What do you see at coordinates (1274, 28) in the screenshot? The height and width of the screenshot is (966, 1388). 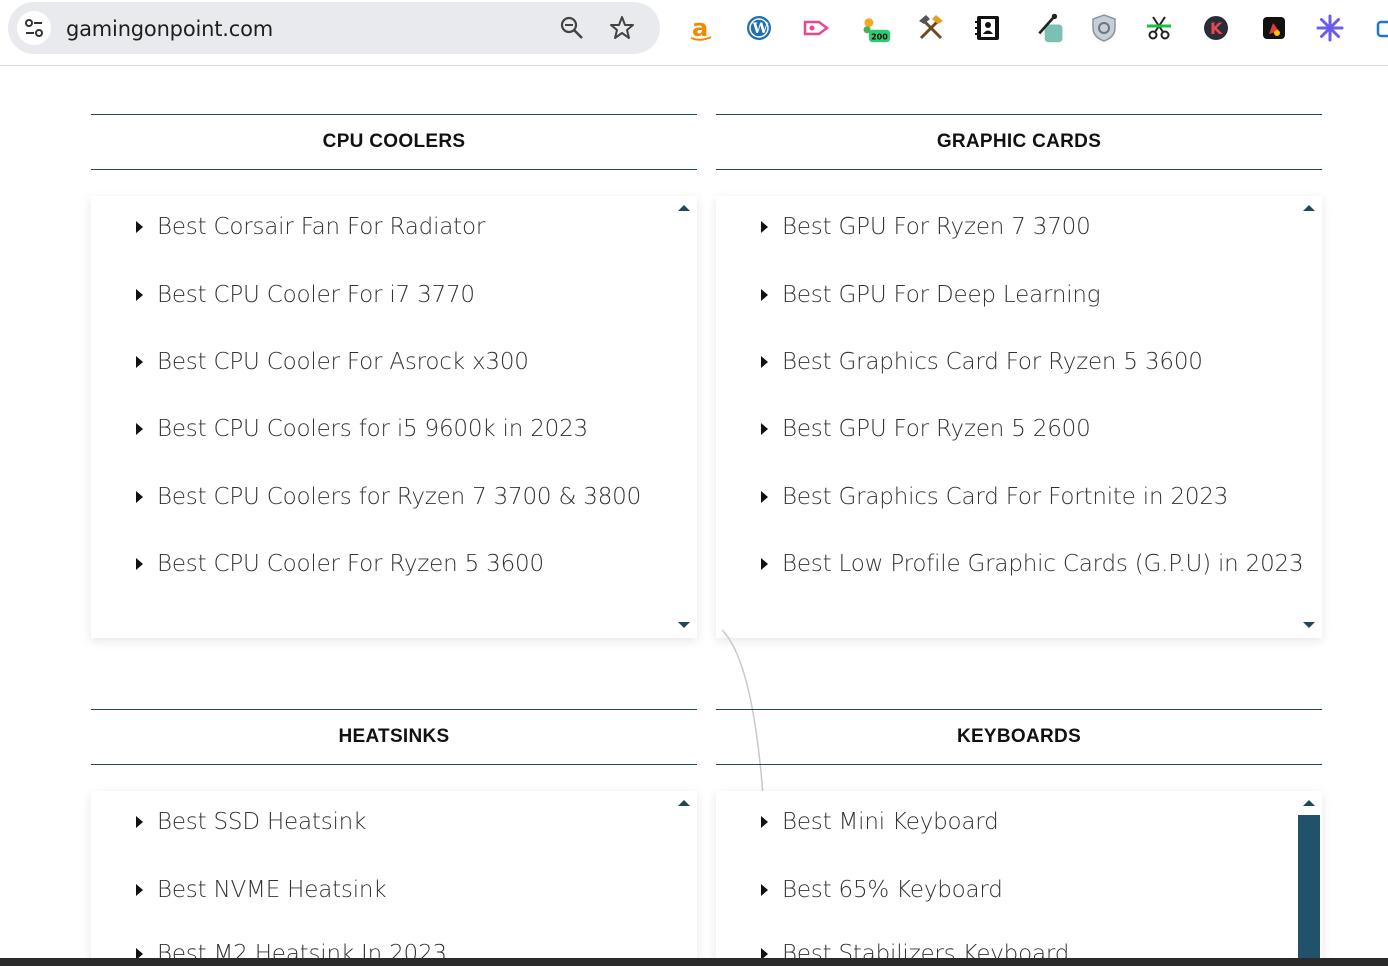 I see `dark-app-icon` at bounding box center [1274, 28].